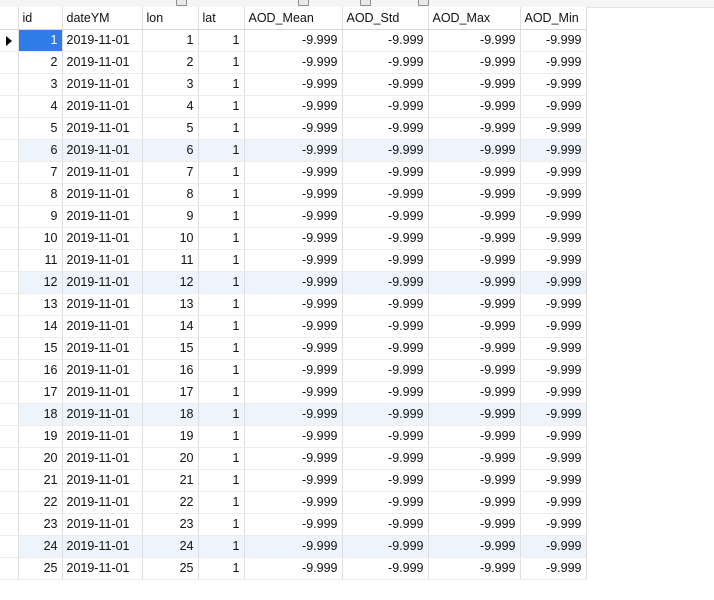 The width and height of the screenshot is (714, 600). Describe the element at coordinates (170, 62) in the screenshot. I see `cell-lon: 2` at that location.